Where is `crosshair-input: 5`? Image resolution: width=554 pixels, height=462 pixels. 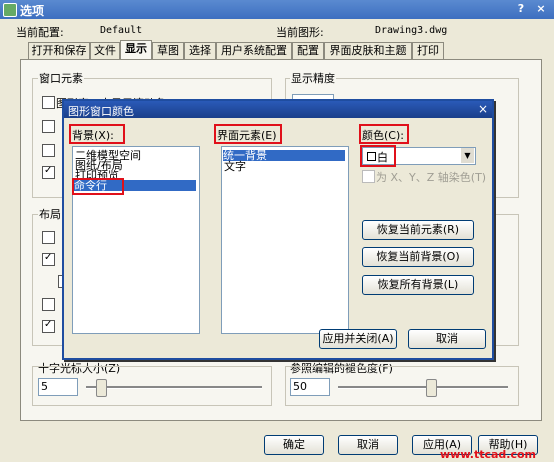 crosshair-input: 5 is located at coordinates (58, 387).